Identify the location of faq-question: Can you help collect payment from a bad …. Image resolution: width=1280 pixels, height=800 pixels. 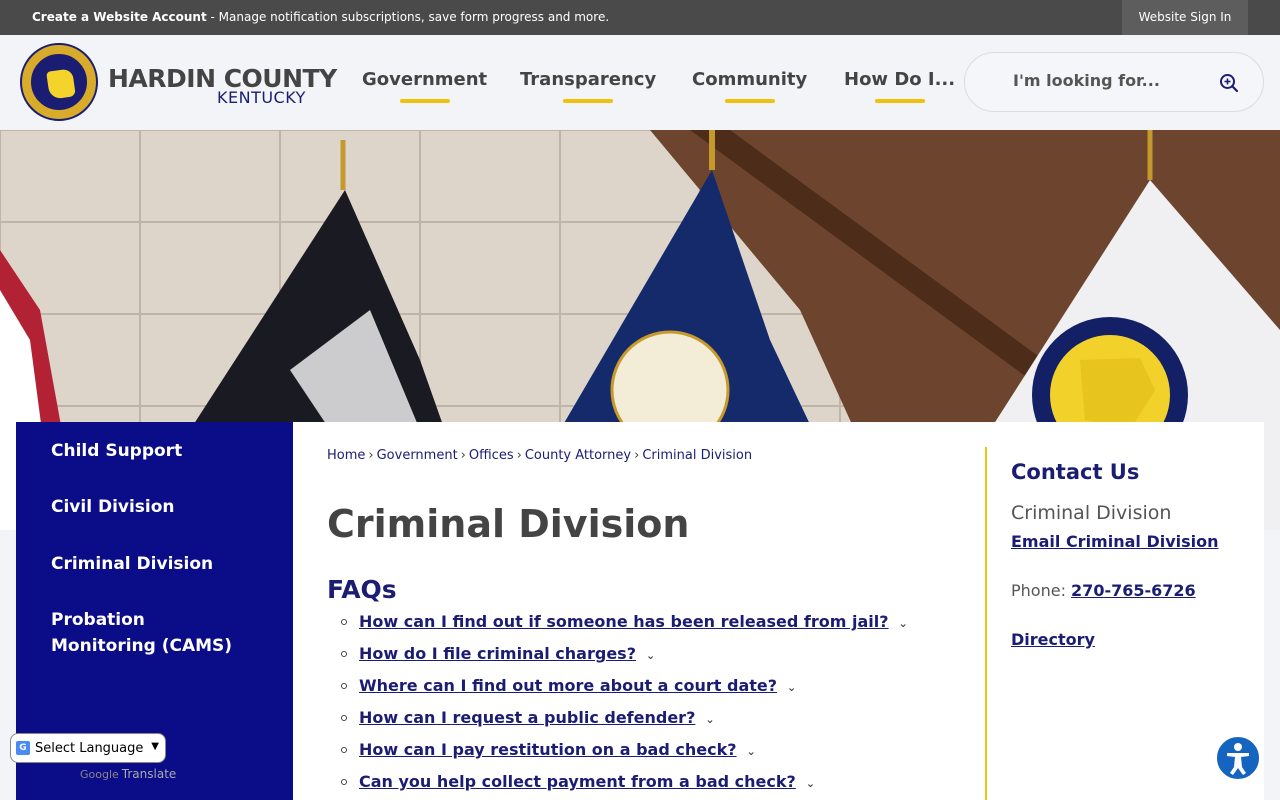
(577, 781).